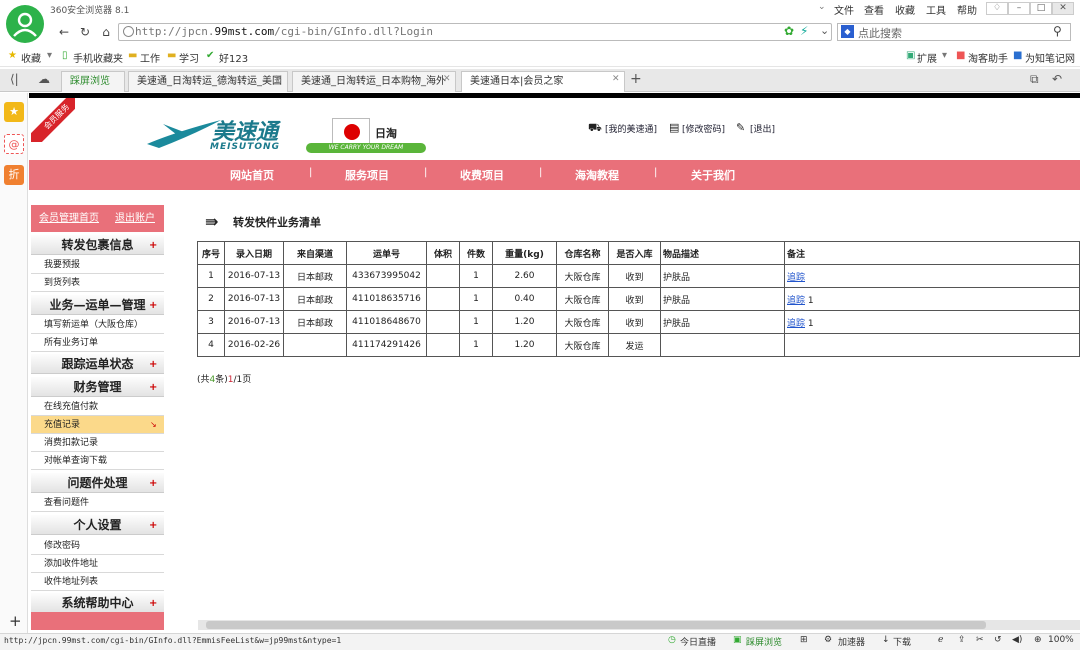 This screenshot has width=1080, height=650. Describe the element at coordinates (762, 128) in the screenshot. I see `logout-link: [退出]` at that location.